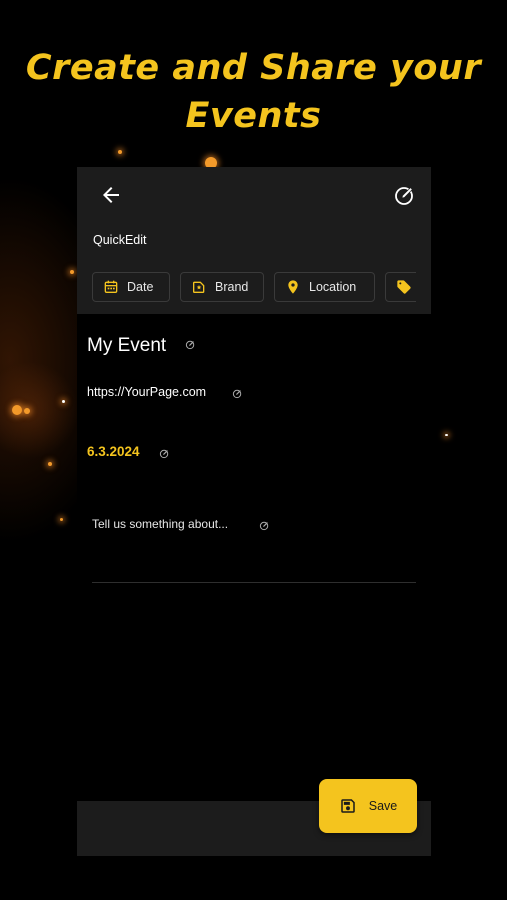 The height and width of the screenshot is (900, 507). Describe the element at coordinates (146, 392) in the screenshot. I see `event-url: https://YourPage.com` at that location.